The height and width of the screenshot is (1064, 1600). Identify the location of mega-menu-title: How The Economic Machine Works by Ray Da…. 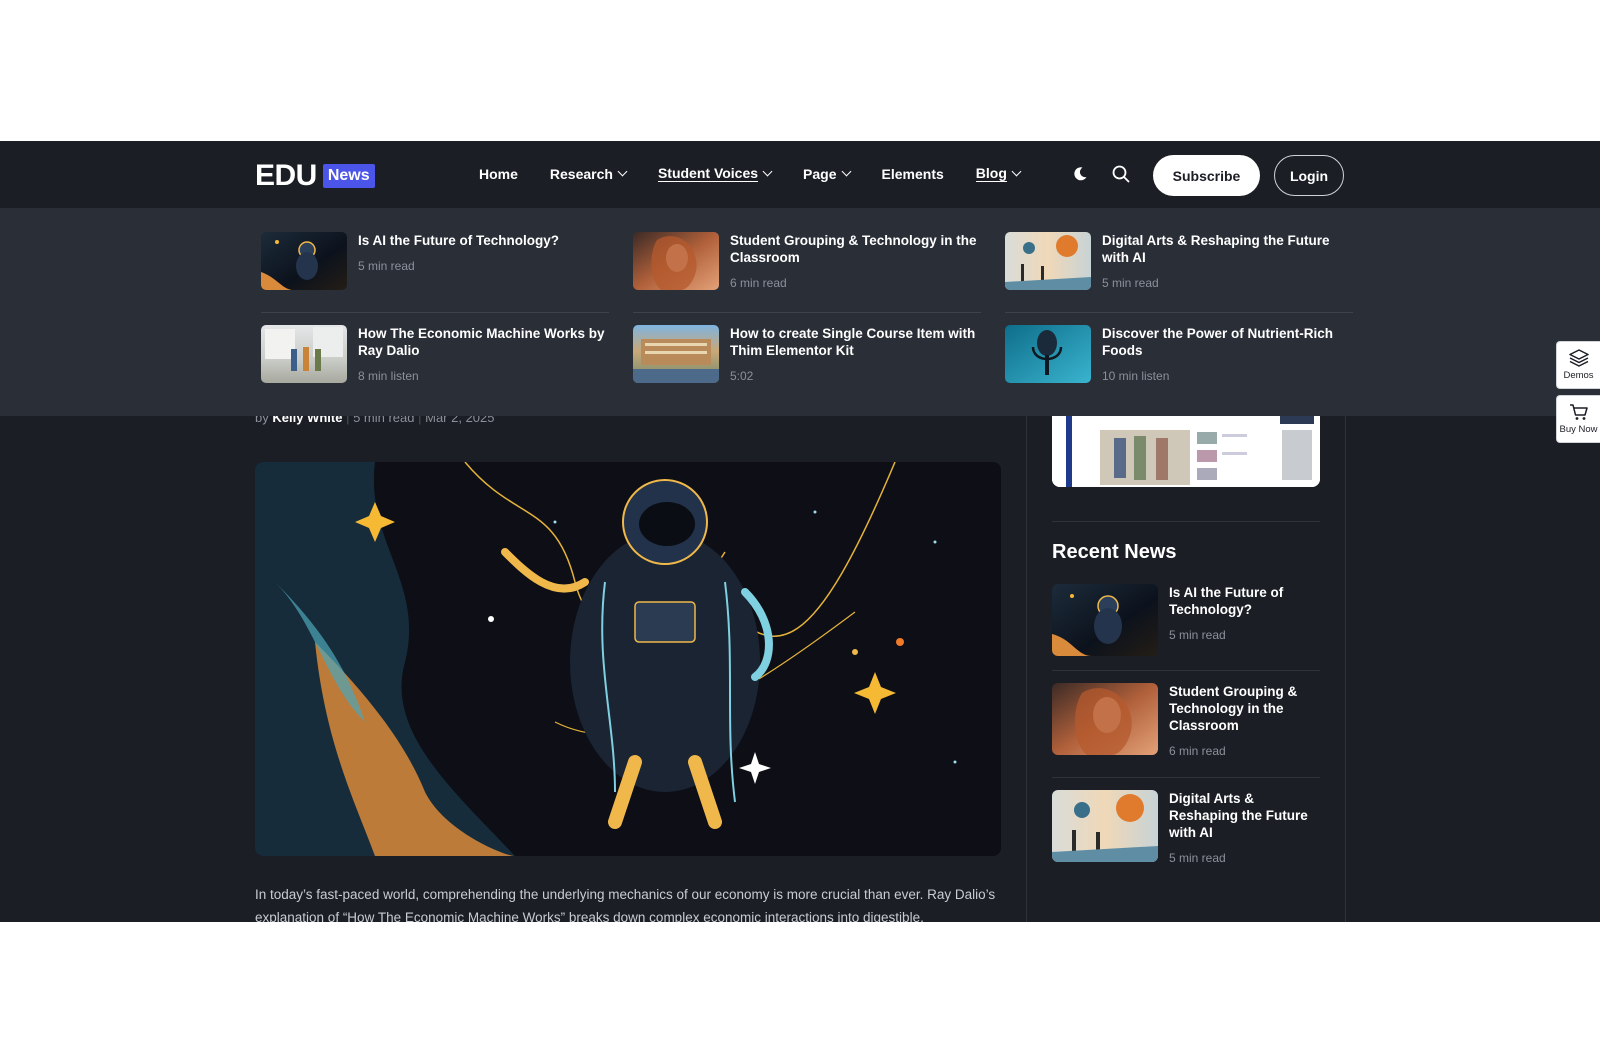
(482, 342).